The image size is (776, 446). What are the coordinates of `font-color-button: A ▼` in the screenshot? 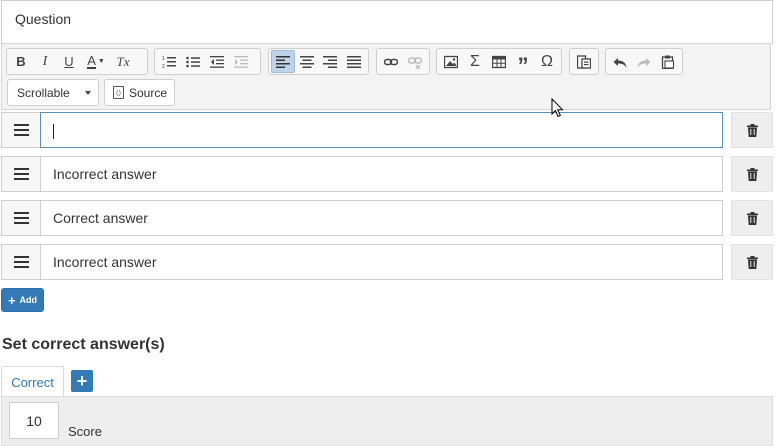 It's located at (96, 61).